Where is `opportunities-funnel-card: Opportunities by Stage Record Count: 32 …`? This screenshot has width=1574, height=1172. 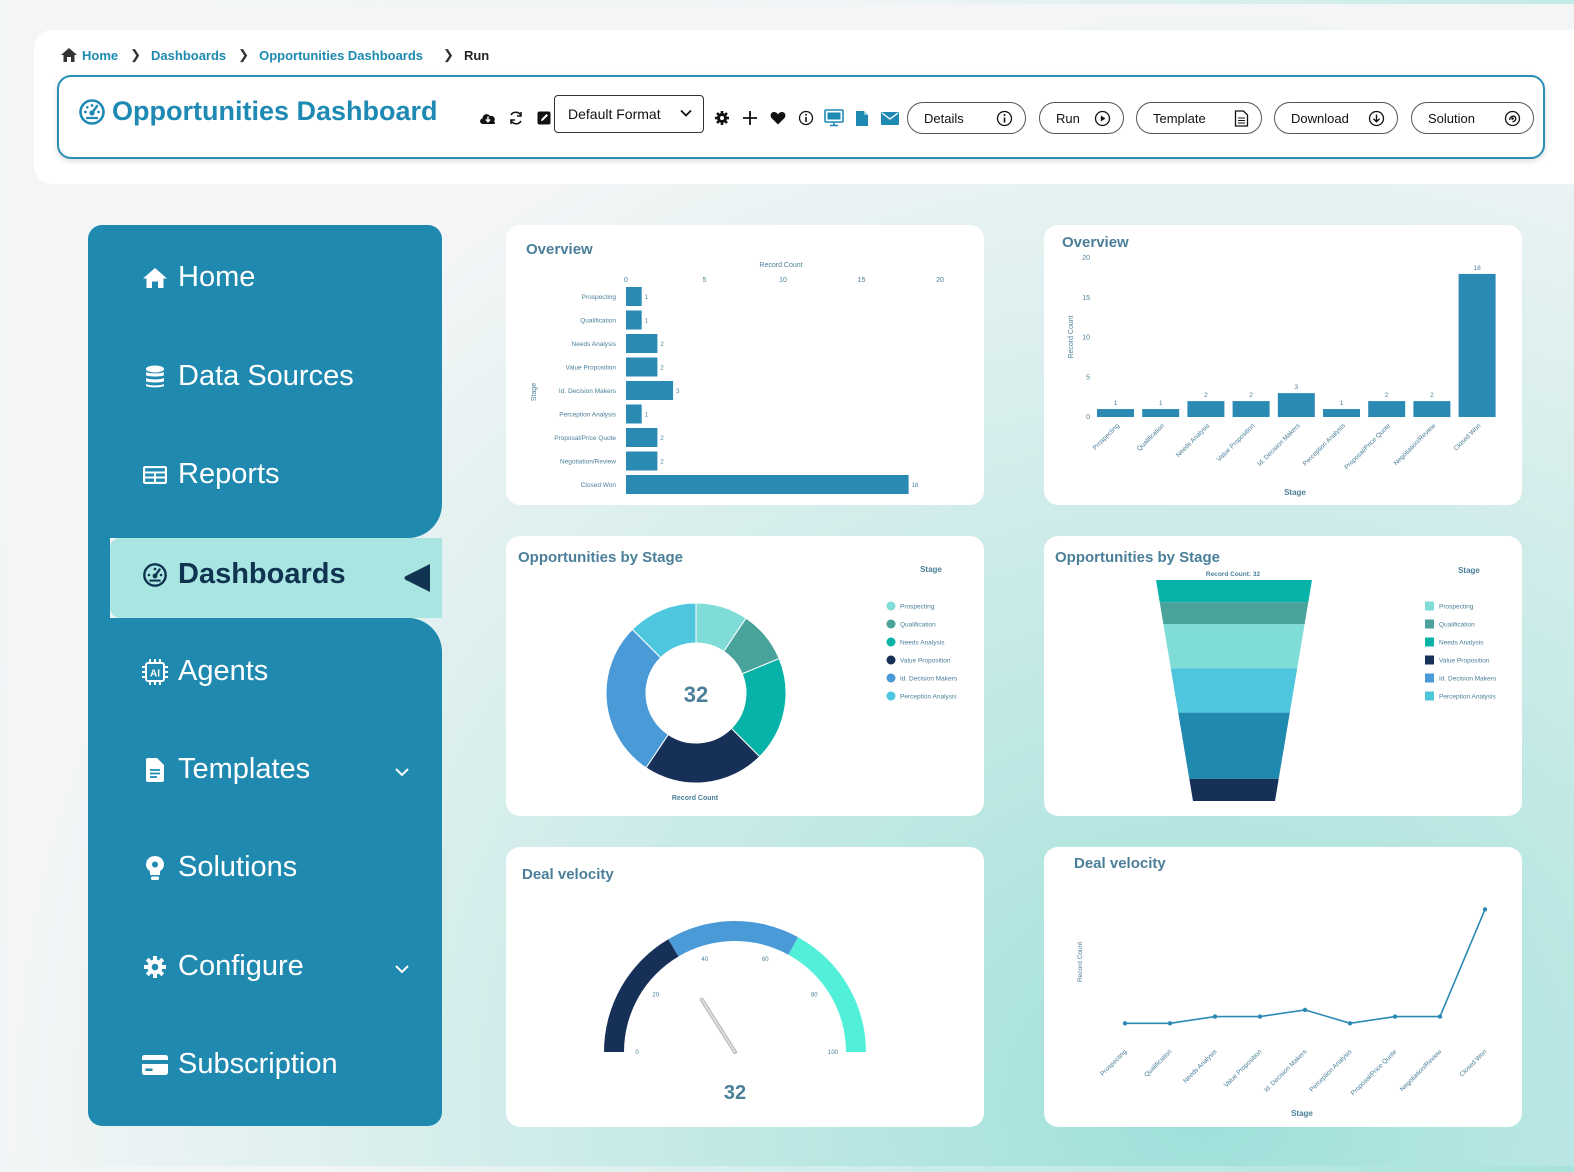
opportunities-funnel-card: Opportunities by Stage Record Count: 32 … is located at coordinates (1283, 676).